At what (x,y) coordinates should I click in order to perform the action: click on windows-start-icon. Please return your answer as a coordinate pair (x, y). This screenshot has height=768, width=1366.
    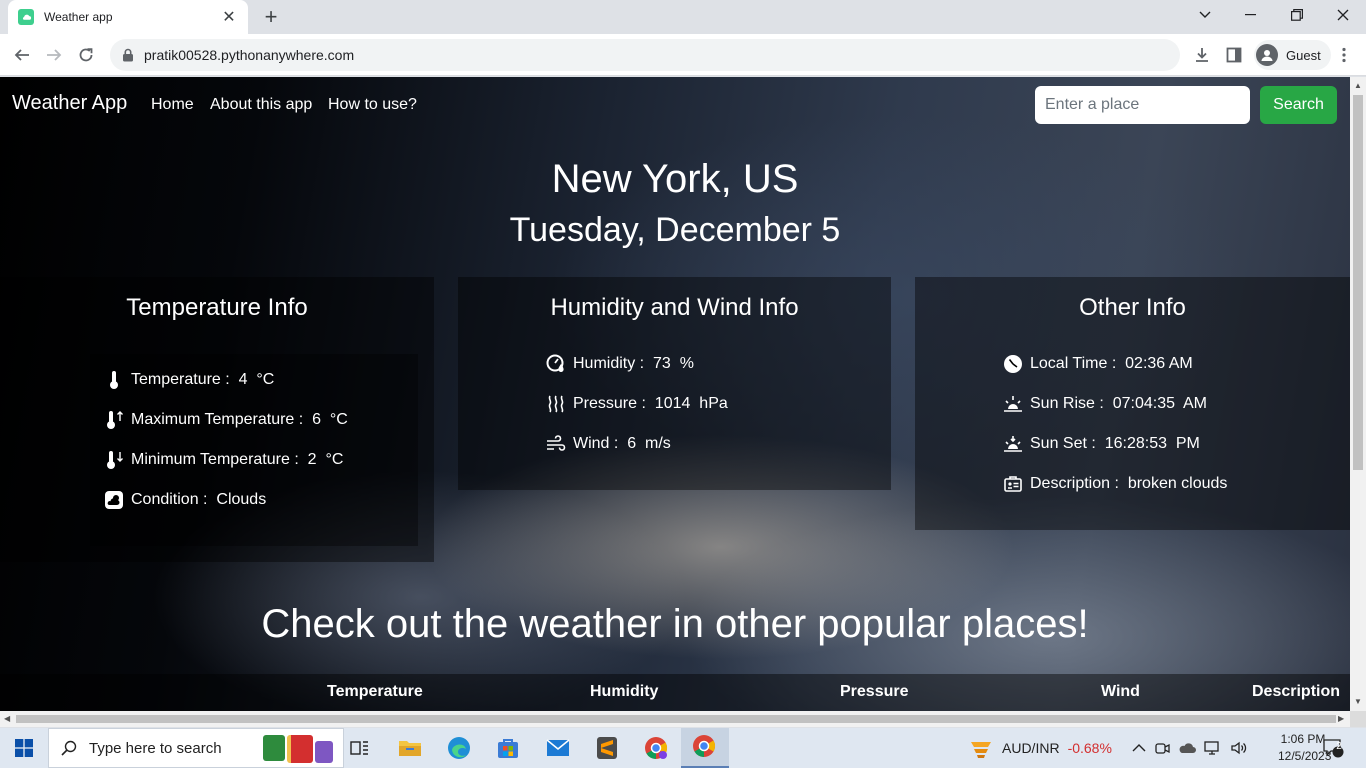
    Looking at the image, I should click on (24, 748).